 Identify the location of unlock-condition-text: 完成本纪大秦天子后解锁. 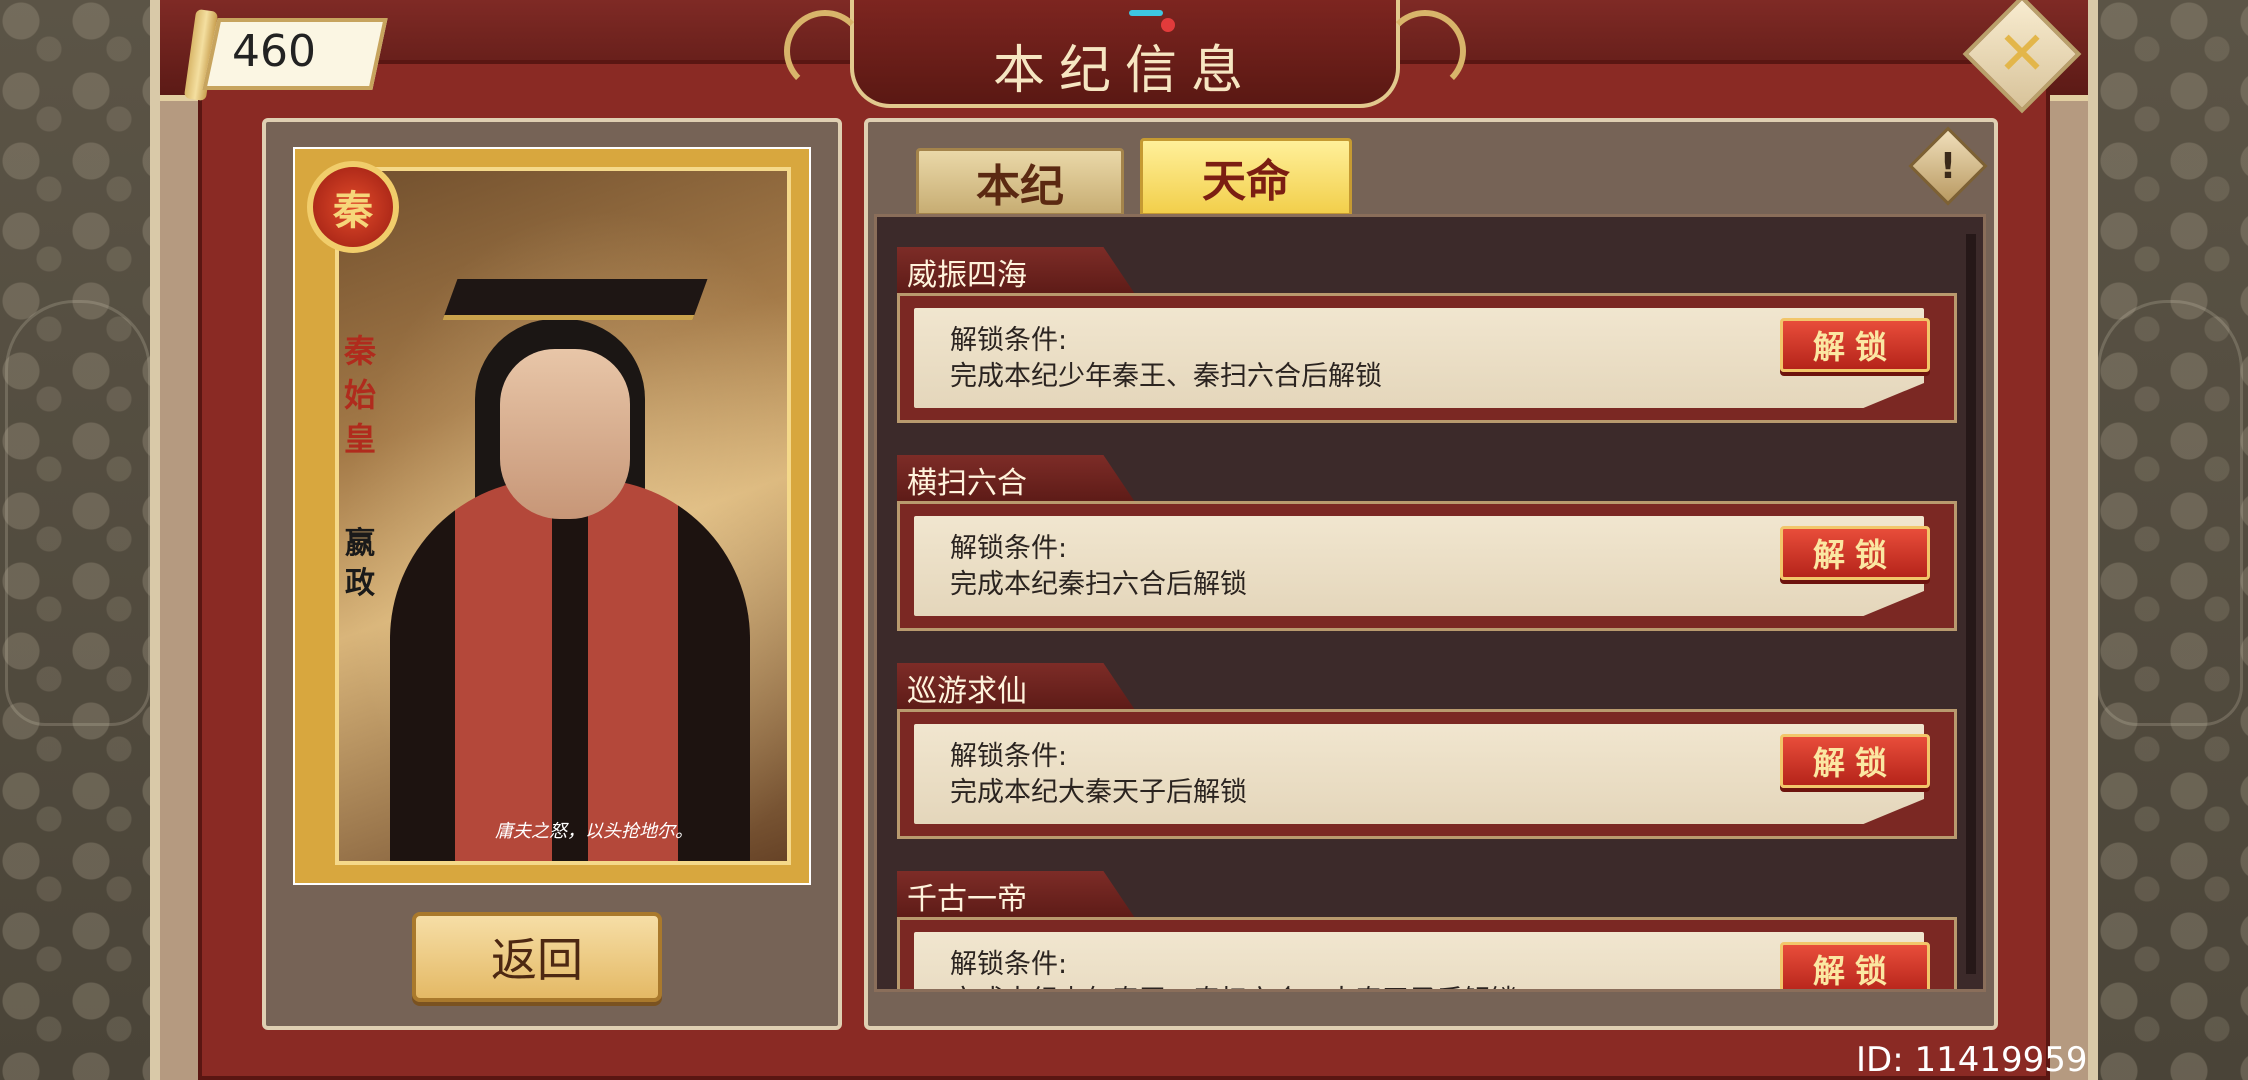
(1098, 792).